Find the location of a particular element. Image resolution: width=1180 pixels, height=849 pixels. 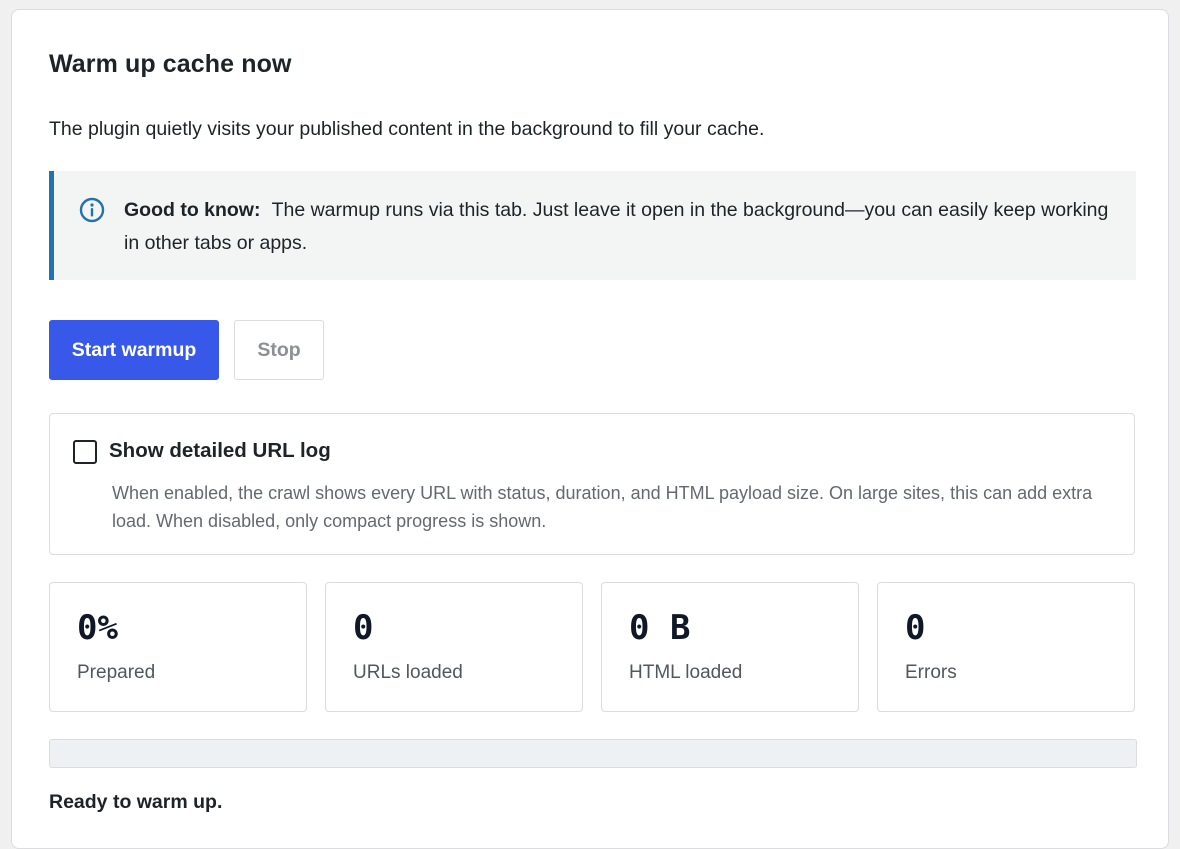

stat-label: HTML loaded is located at coordinates (686, 672).